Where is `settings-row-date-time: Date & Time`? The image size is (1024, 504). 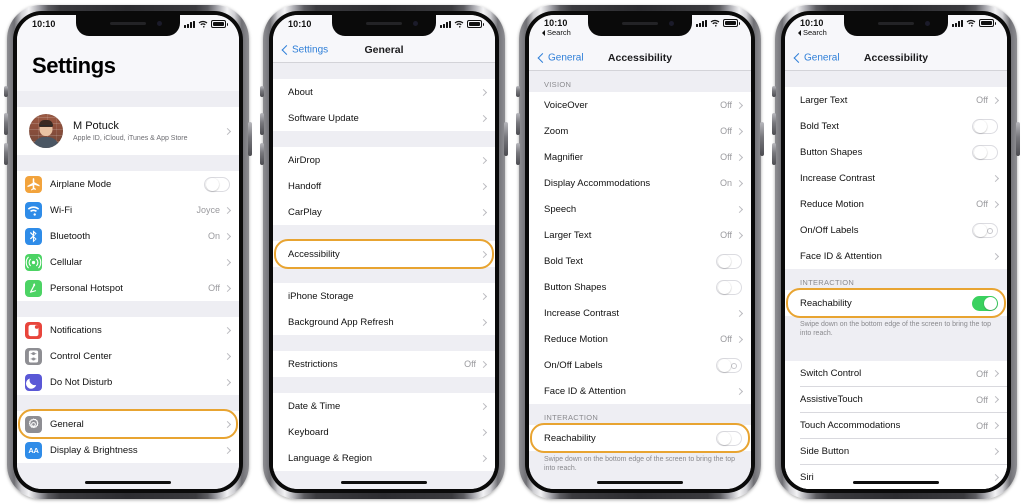 settings-row-date-time: Date & Time is located at coordinates (384, 406).